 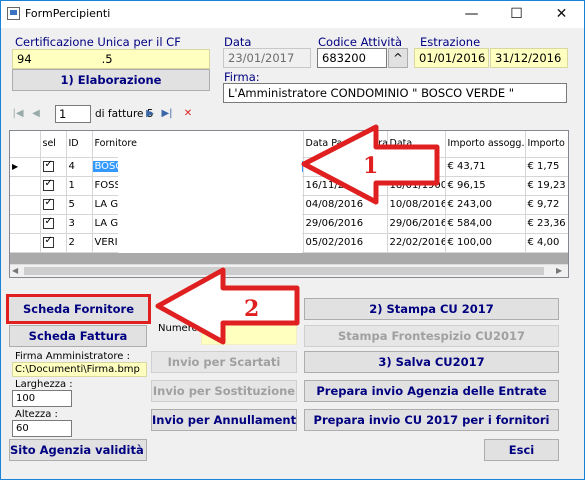 I want to click on larghezza-field: 100, so click(x=42, y=398).